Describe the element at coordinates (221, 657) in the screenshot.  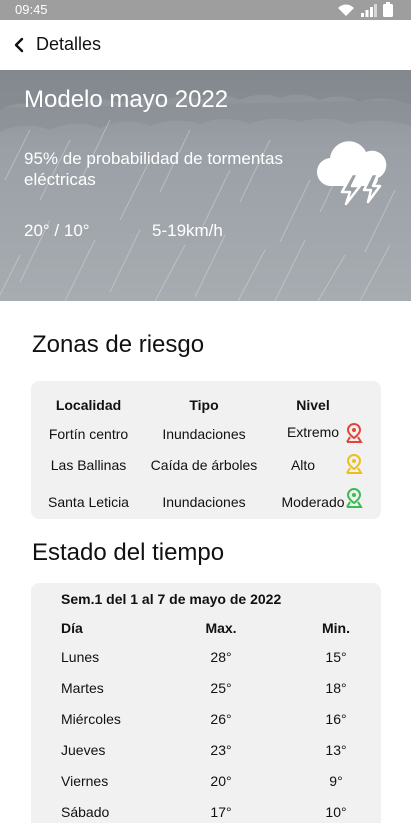
I see `max-temp: 28°` at that location.